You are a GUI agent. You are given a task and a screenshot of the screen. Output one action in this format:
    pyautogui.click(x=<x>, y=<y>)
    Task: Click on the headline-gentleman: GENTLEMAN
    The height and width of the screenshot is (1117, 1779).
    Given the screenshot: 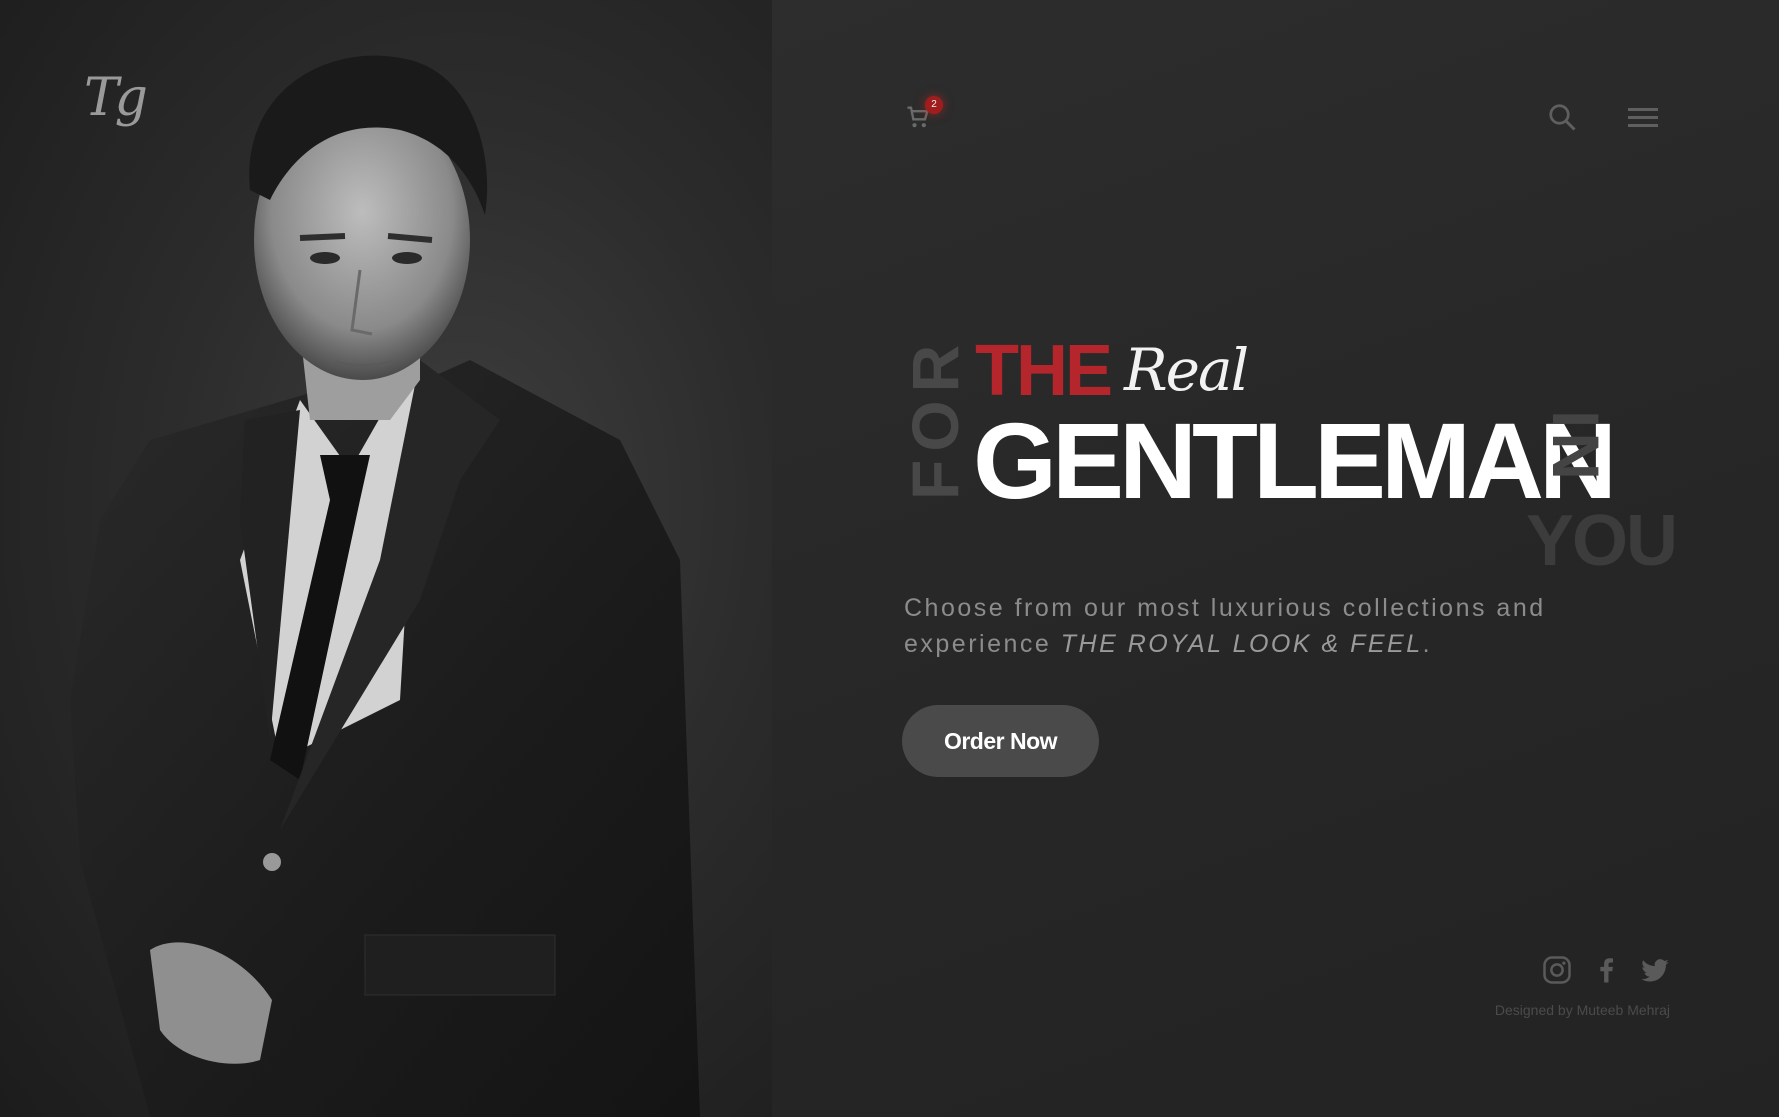 What is the action you would take?
    pyautogui.click(x=1295, y=460)
    